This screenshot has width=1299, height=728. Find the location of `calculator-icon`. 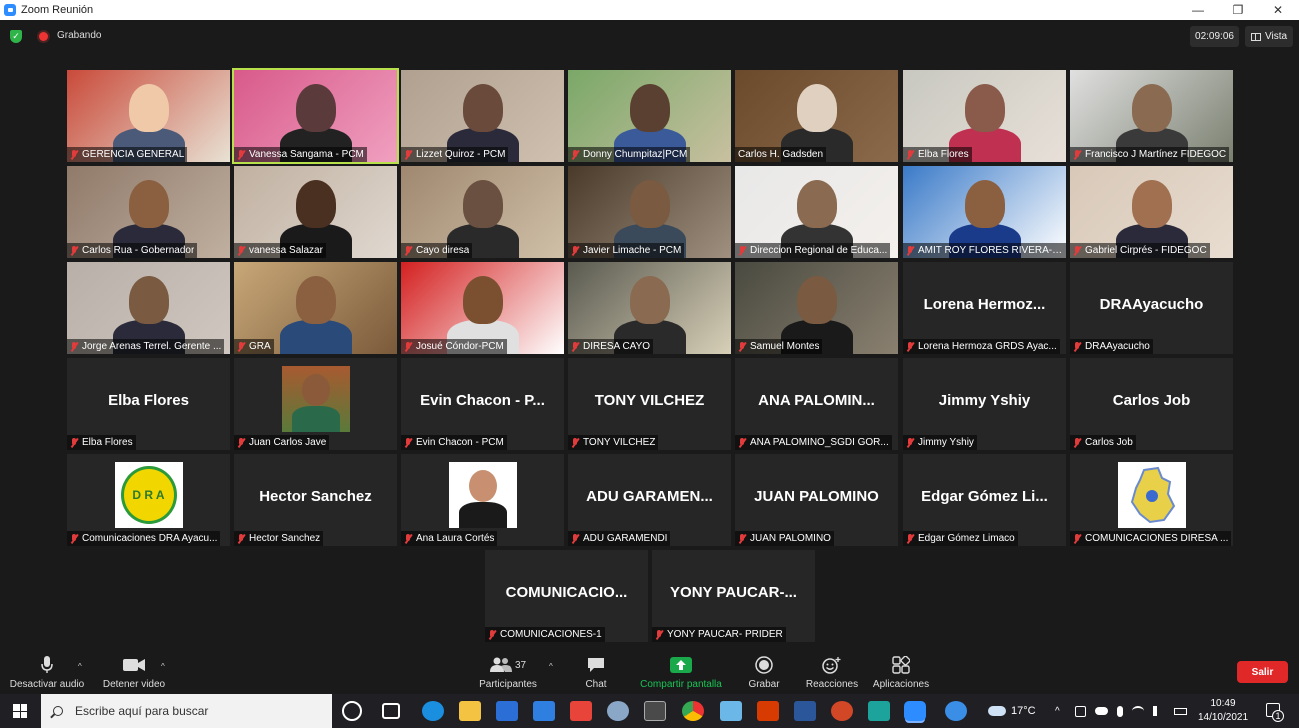

calculator-icon is located at coordinates (655, 711).